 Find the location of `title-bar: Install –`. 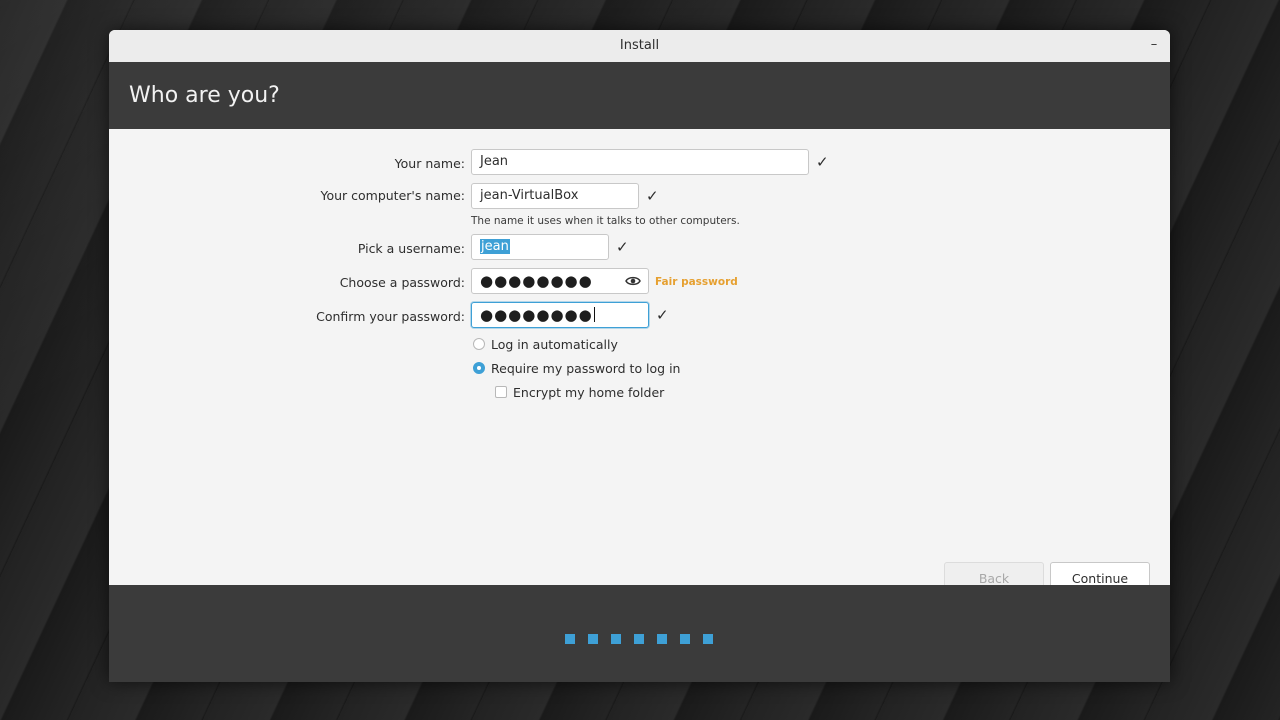

title-bar: Install – is located at coordinates (639, 46).